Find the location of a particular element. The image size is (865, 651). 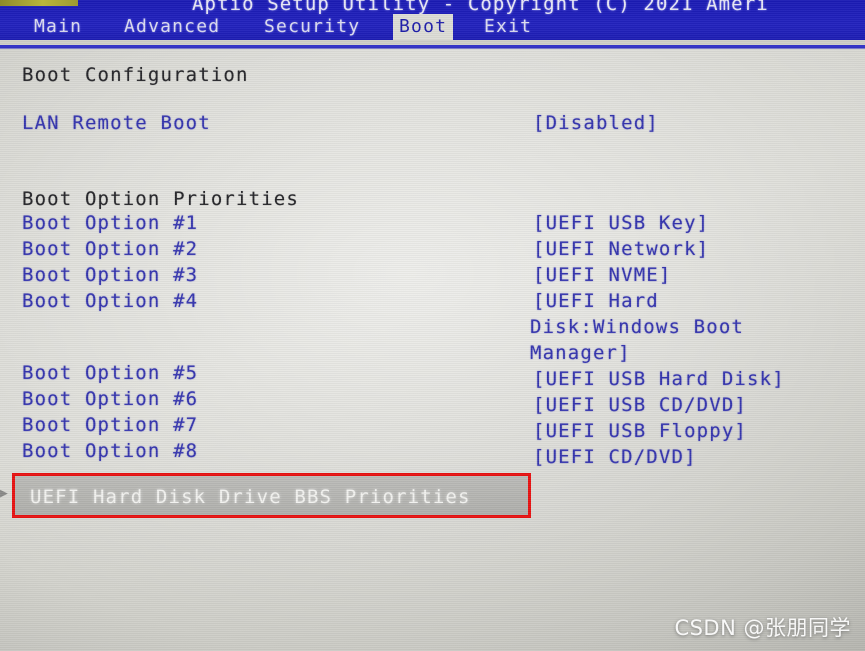

boot-option-value-2: [UEFI Network] is located at coordinates (621, 249).